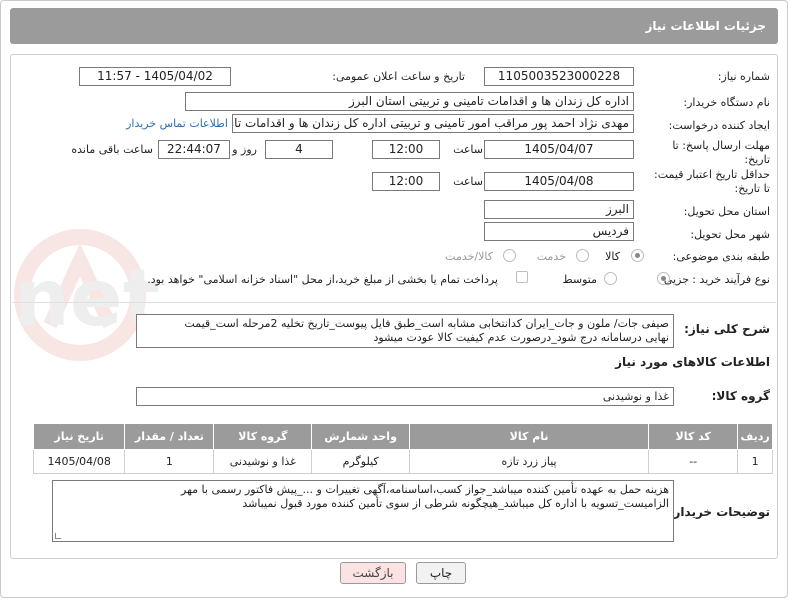 Image resolution: width=788 pixels, height=598 pixels. Describe the element at coordinates (726, 102) in the screenshot. I see `buyer-label: نام دستگاه خریدار:` at that location.